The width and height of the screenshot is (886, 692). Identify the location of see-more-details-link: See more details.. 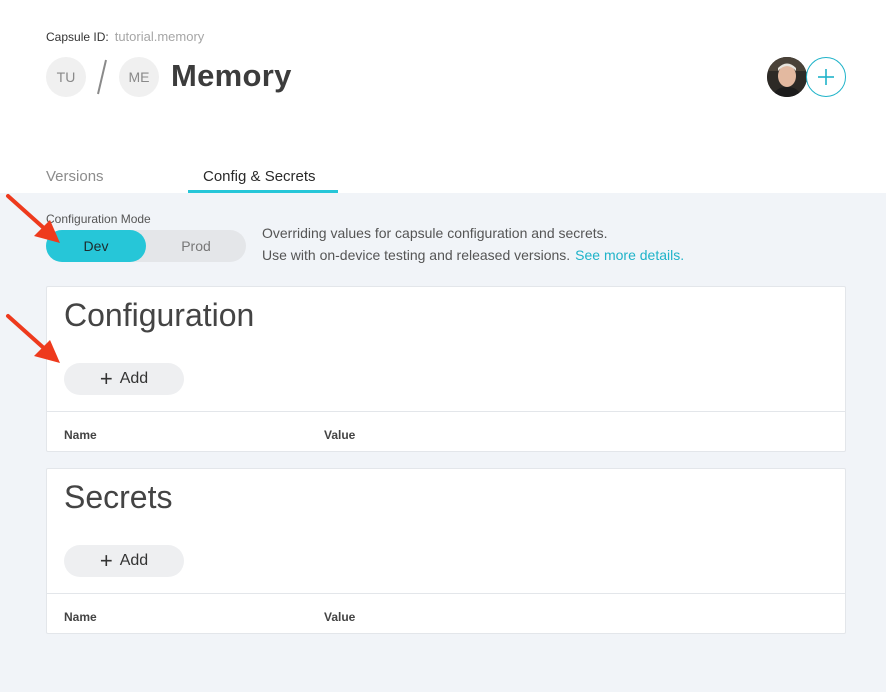
(629, 255).